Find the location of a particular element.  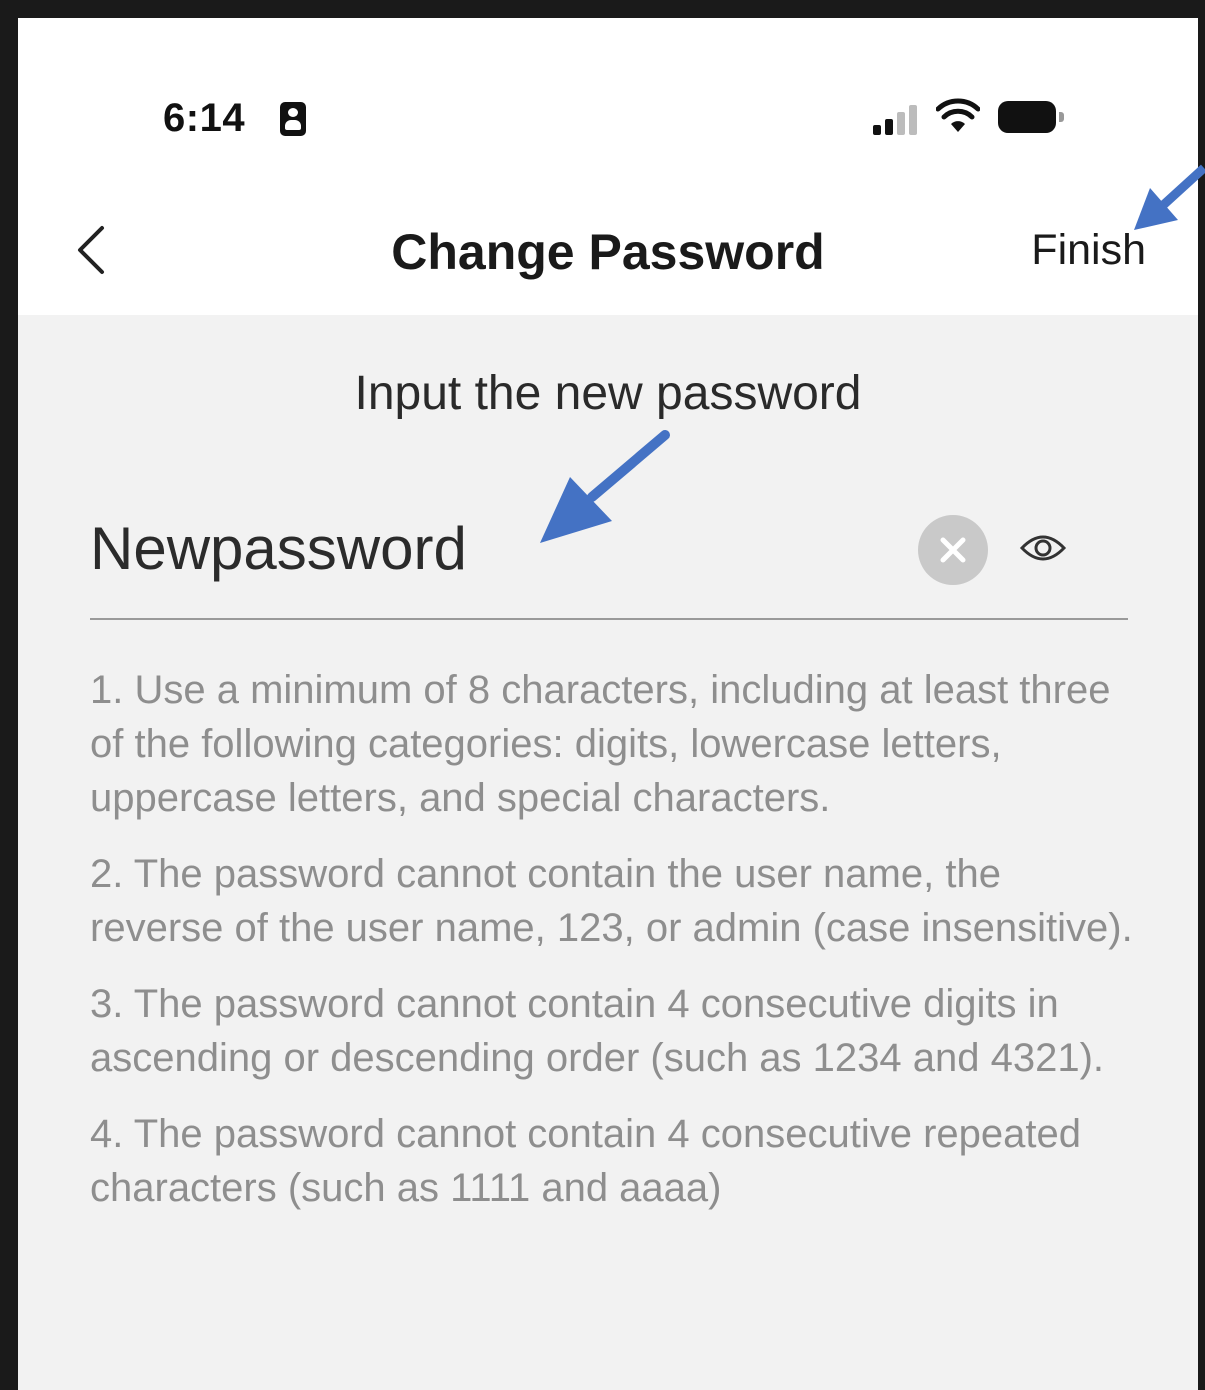

new-password-input: Newpassword is located at coordinates (278, 548).